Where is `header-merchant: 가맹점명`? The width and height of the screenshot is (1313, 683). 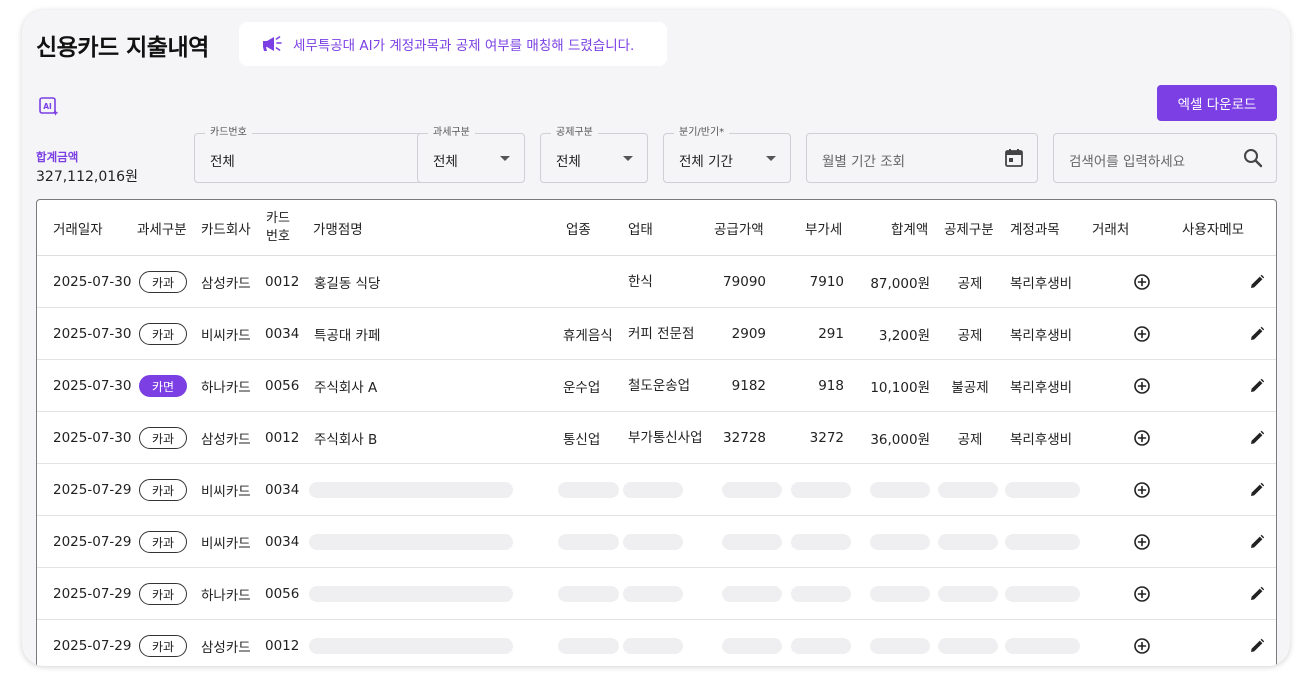 header-merchant: 가맹점명 is located at coordinates (338, 228).